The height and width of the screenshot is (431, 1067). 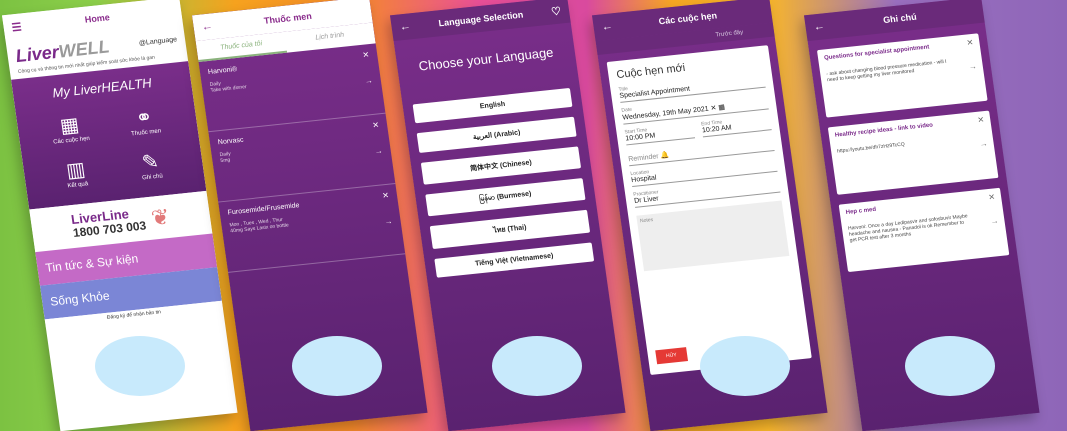 What do you see at coordinates (496, 134) in the screenshot?
I see `lang-arabic-button: العربية (Arabic)` at bounding box center [496, 134].